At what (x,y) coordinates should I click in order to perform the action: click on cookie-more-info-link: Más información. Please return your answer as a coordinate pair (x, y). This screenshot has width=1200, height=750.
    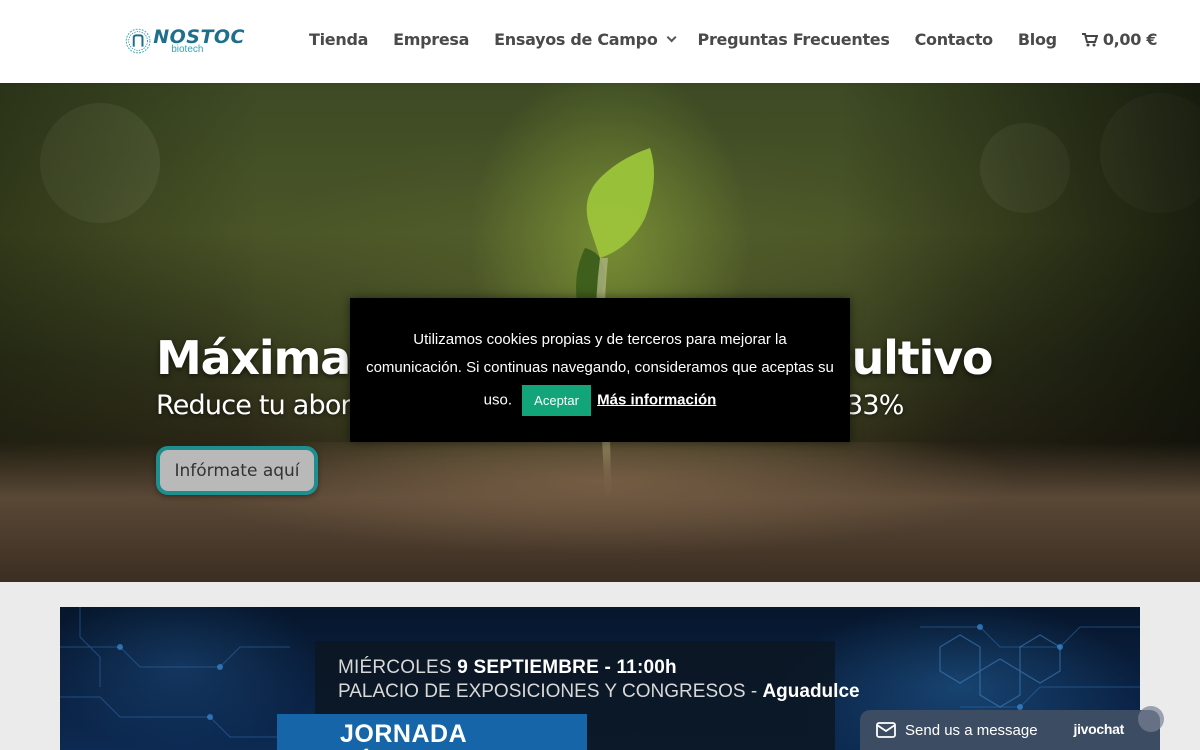
    Looking at the image, I should click on (656, 399).